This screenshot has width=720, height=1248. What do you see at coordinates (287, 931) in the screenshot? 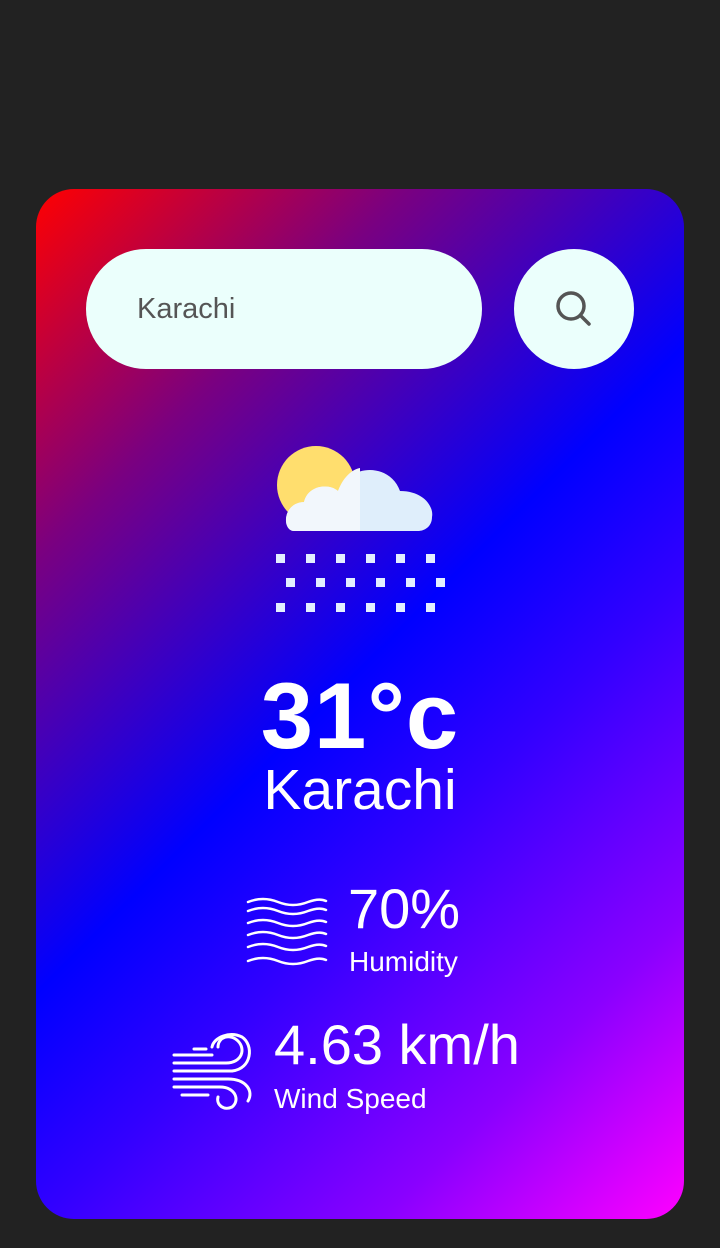
I see `humidity-waves-icon` at bounding box center [287, 931].